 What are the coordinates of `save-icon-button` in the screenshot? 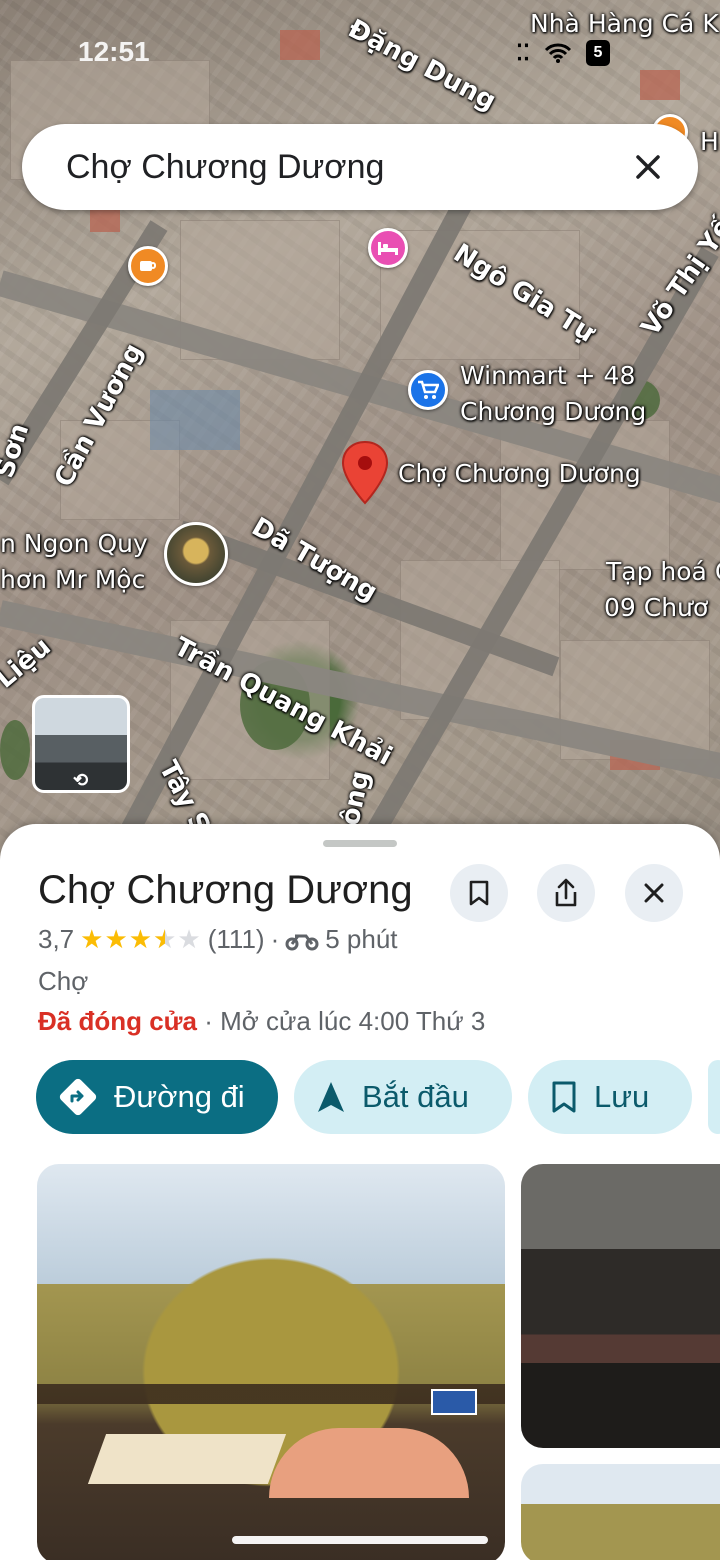 It's located at (479, 893).